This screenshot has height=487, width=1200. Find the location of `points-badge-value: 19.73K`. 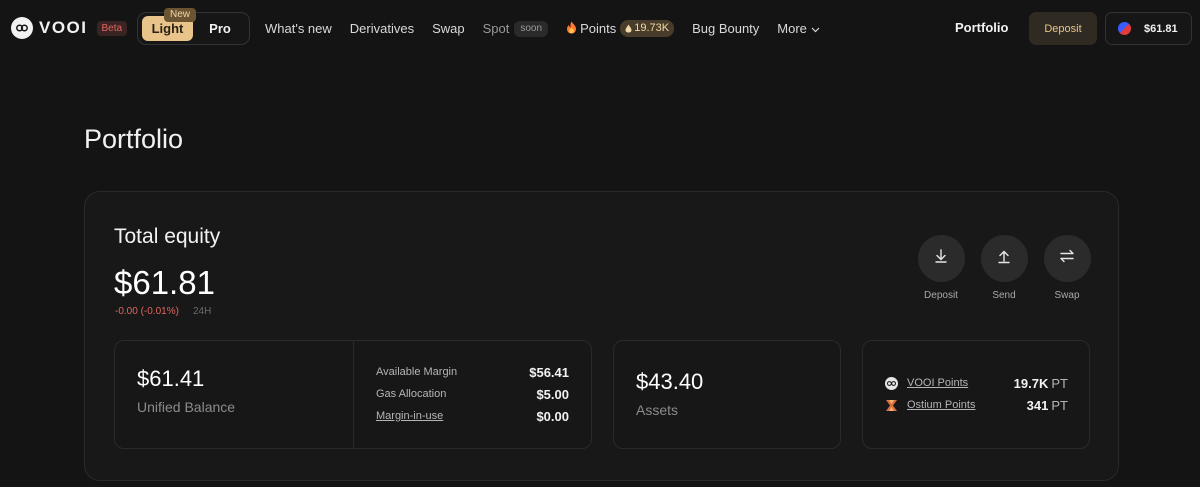

points-badge-value: 19.73K is located at coordinates (652, 28).